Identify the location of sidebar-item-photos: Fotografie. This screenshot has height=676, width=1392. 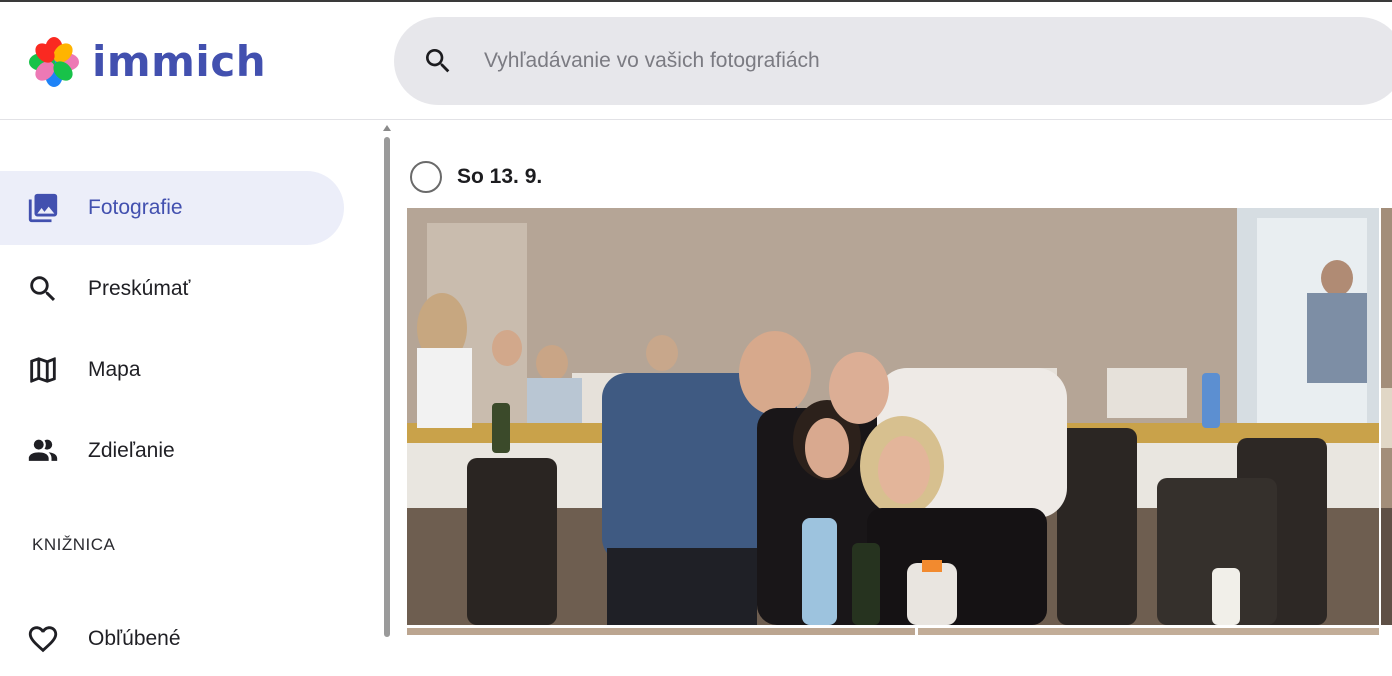
(172, 208).